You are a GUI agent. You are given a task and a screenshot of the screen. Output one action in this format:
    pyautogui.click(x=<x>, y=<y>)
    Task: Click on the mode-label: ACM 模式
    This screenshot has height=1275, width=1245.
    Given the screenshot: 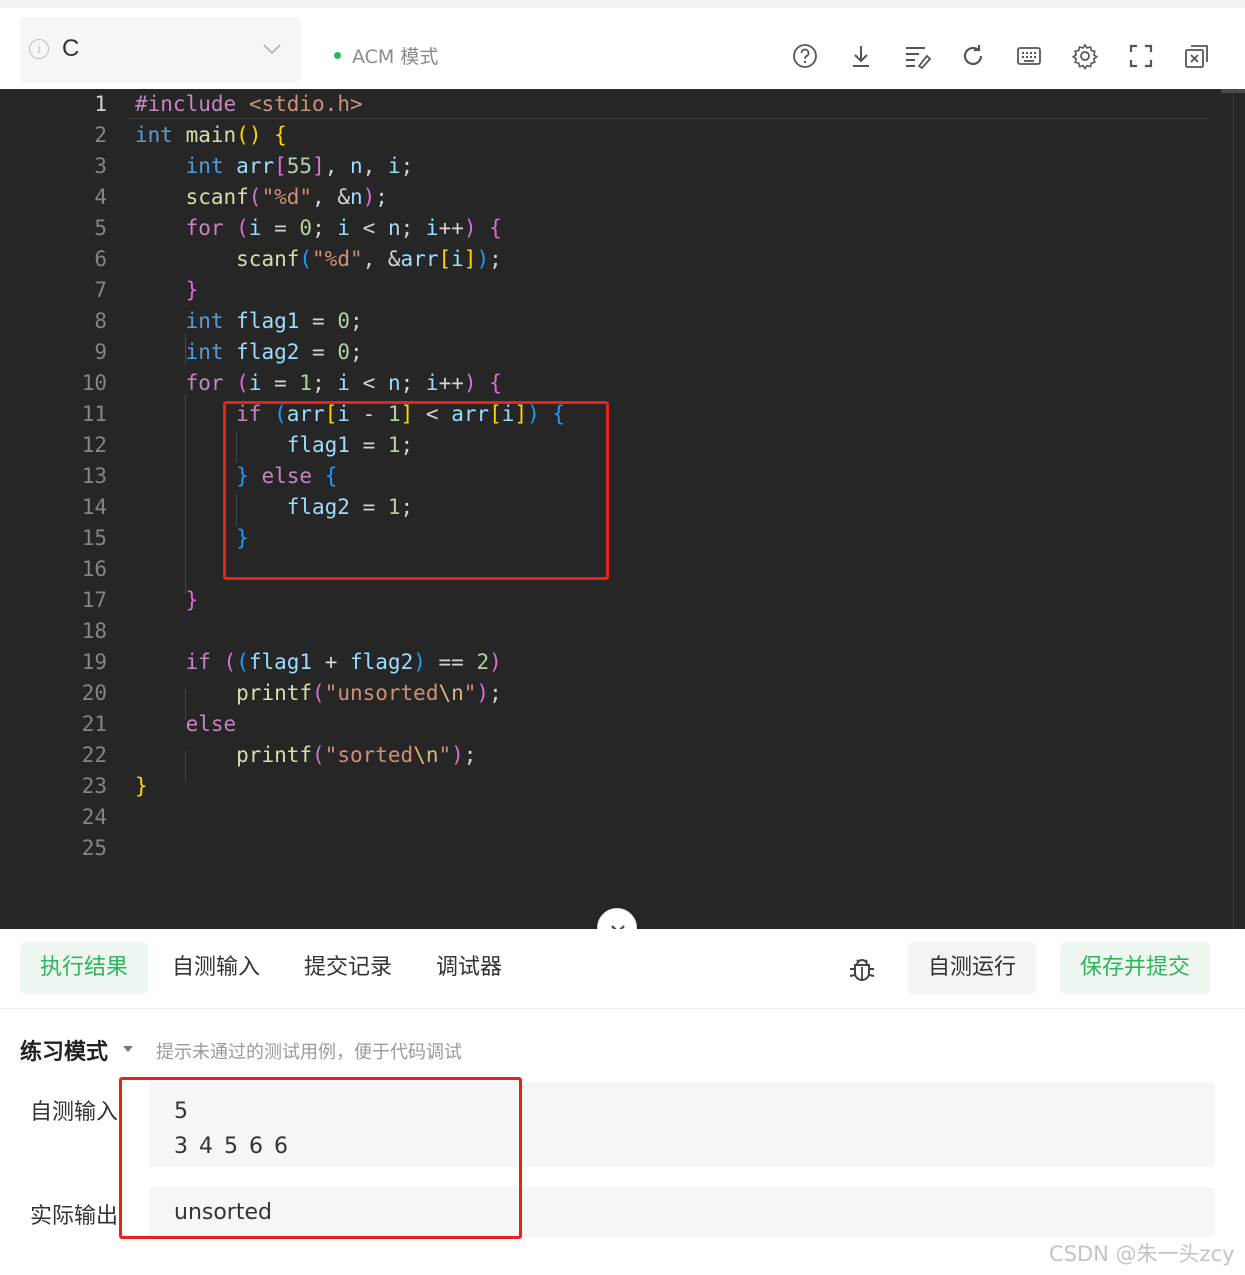 What is the action you would take?
    pyautogui.click(x=395, y=57)
    